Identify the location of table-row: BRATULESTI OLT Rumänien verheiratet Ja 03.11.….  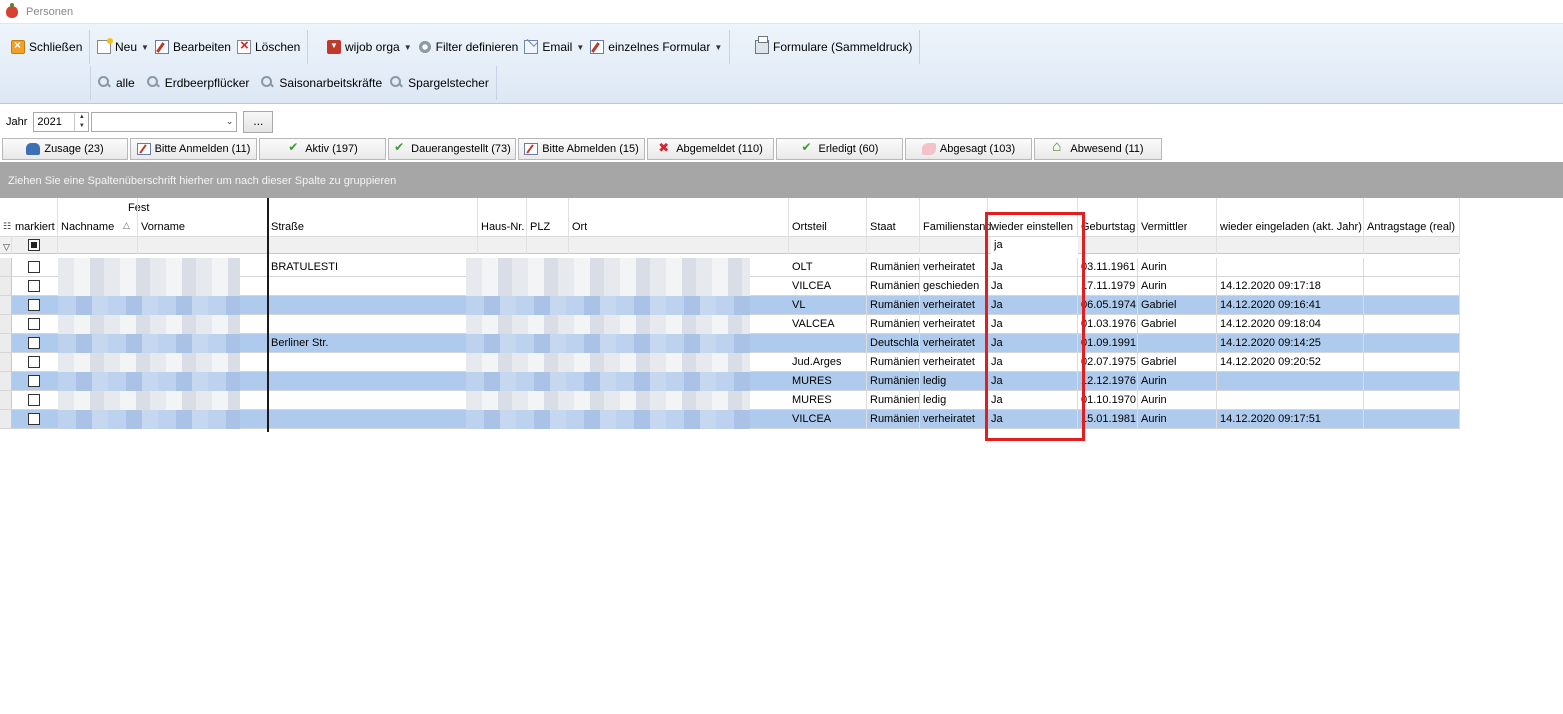
(730, 267).